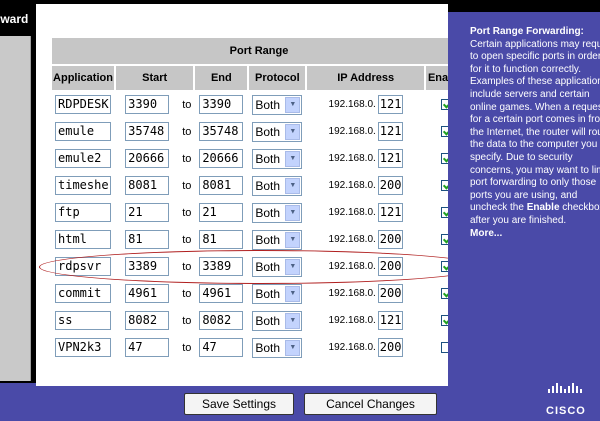 The width and height of the screenshot is (600, 421). Describe the element at coordinates (147, 104) in the screenshot. I see `start-port-input: 3390` at that location.